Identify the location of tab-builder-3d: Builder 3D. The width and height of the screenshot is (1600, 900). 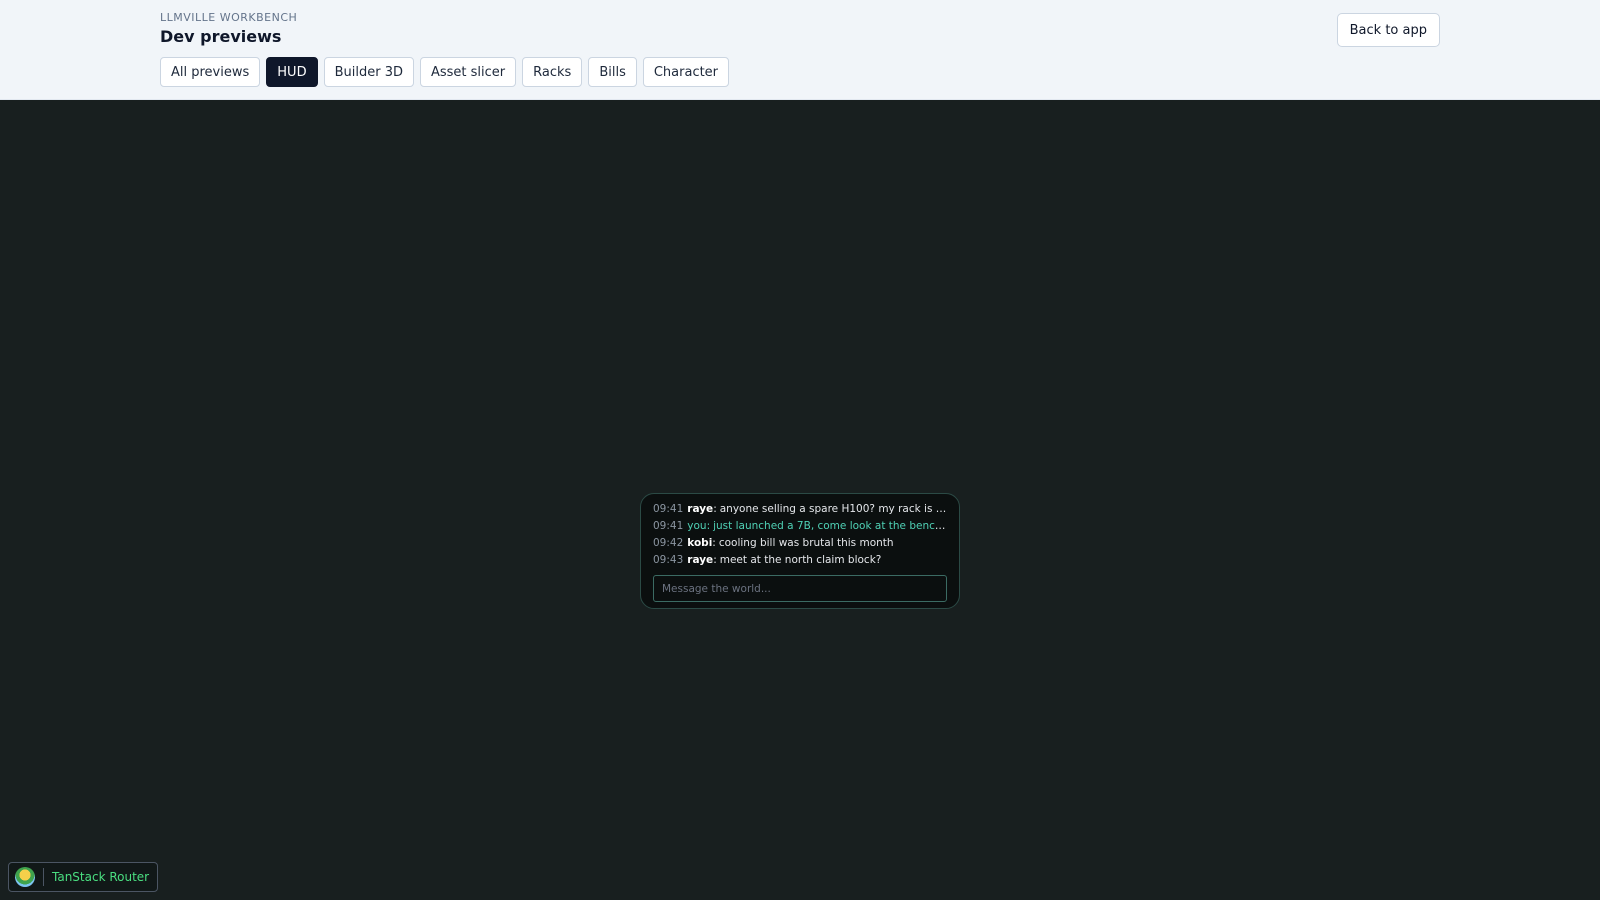
(368, 72).